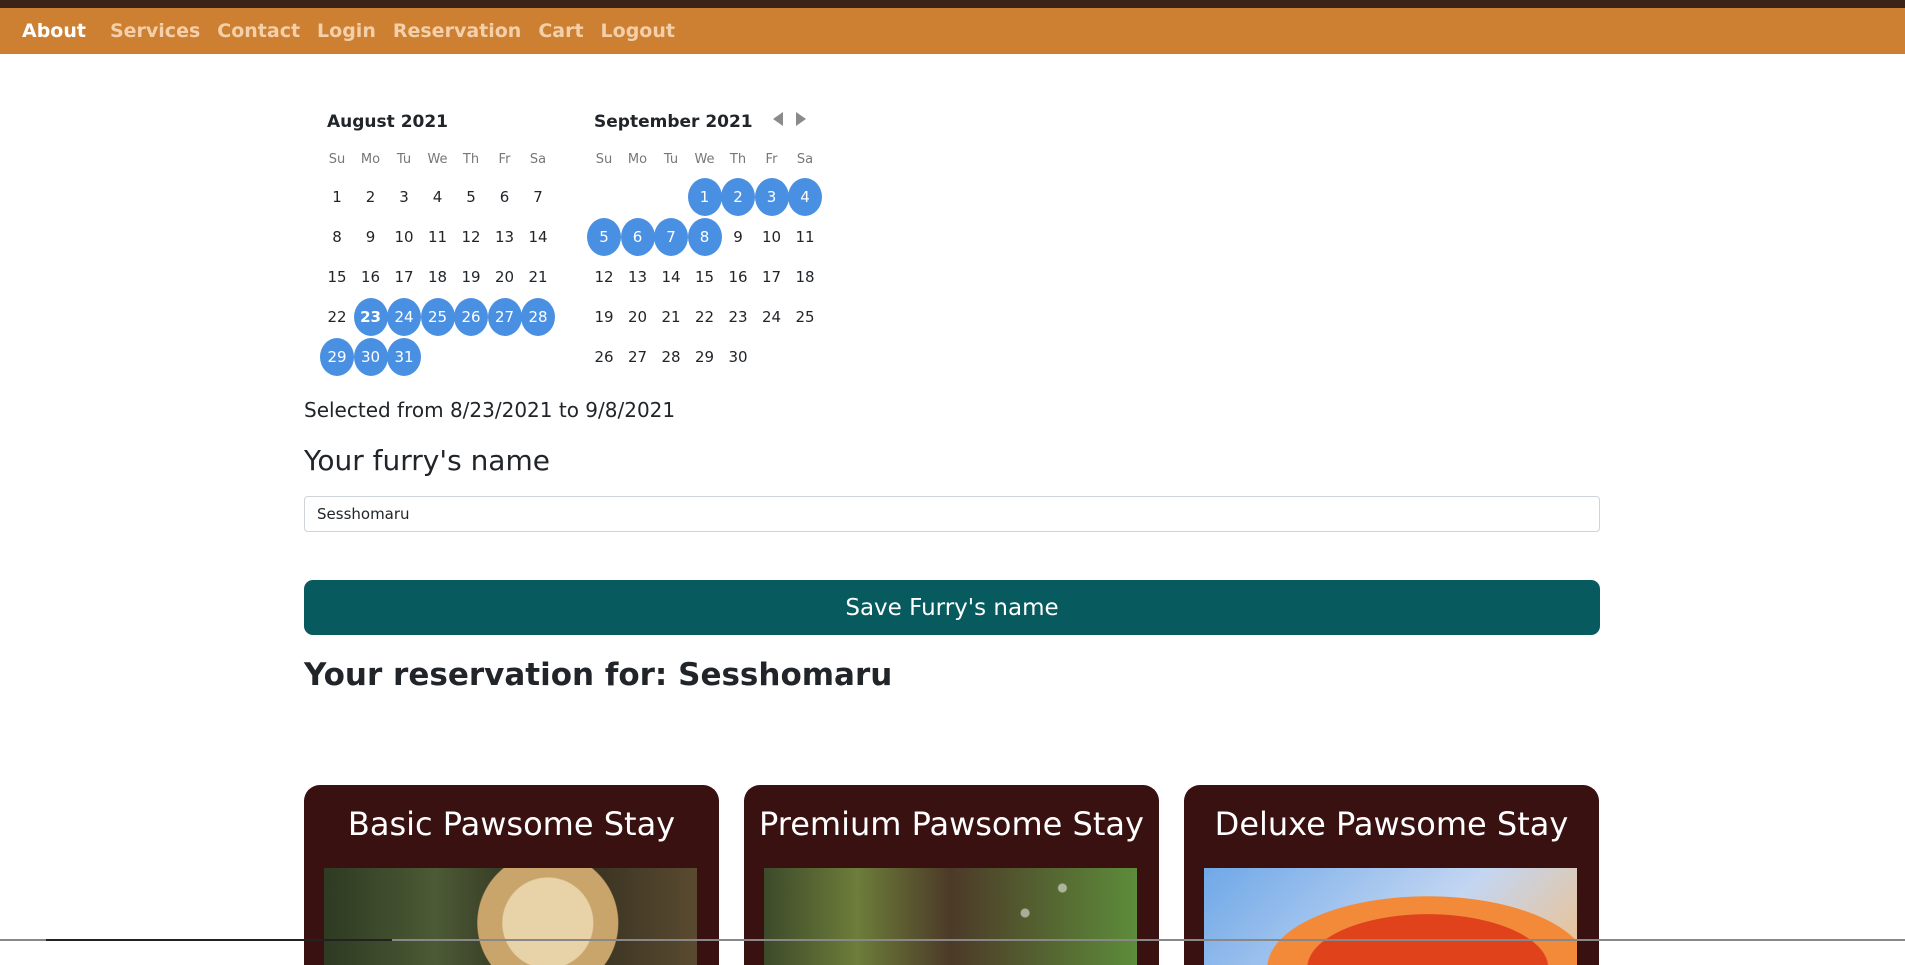 This screenshot has height=965, width=1905. Describe the element at coordinates (427, 460) in the screenshot. I see `furry-name-label: Your furry's name` at that location.